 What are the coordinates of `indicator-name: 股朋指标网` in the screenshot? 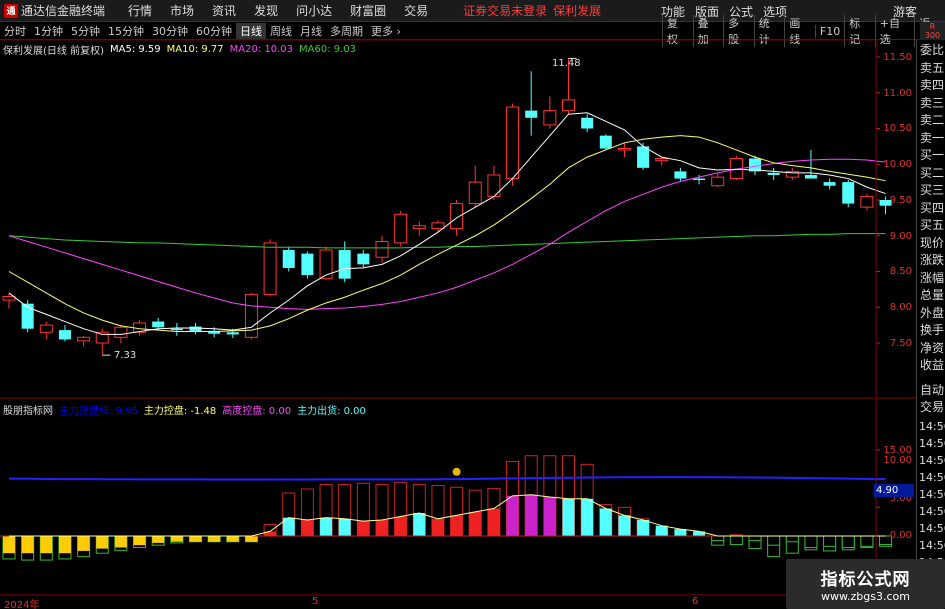 It's located at (28, 411).